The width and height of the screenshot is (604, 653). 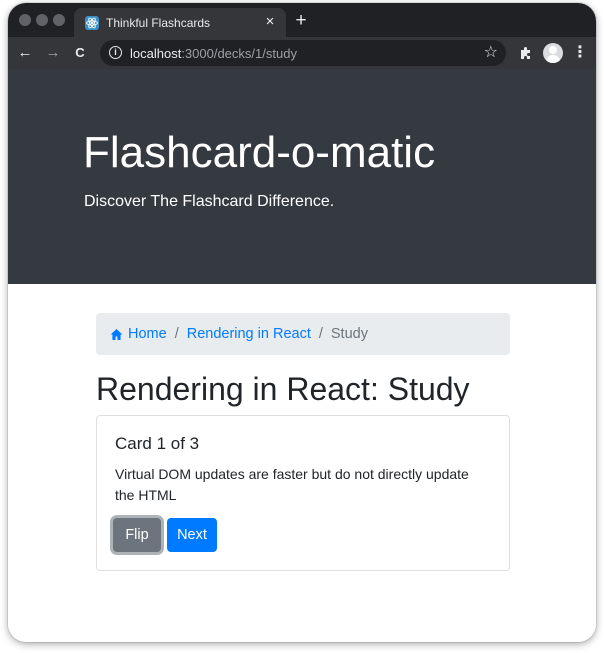 I want to click on page-title: Rendering in React: Study, so click(x=283, y=389).